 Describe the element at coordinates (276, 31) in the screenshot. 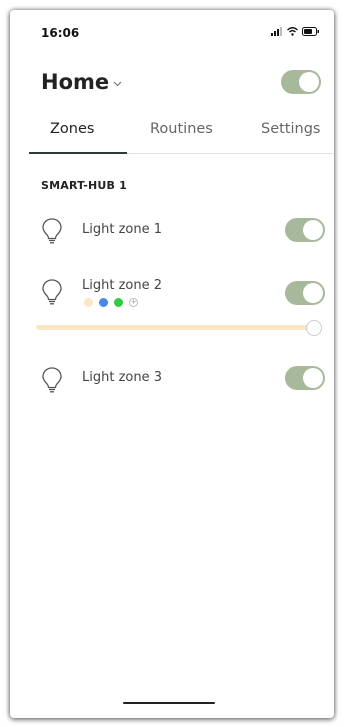

I see `cellular-signal-icon` at that location.